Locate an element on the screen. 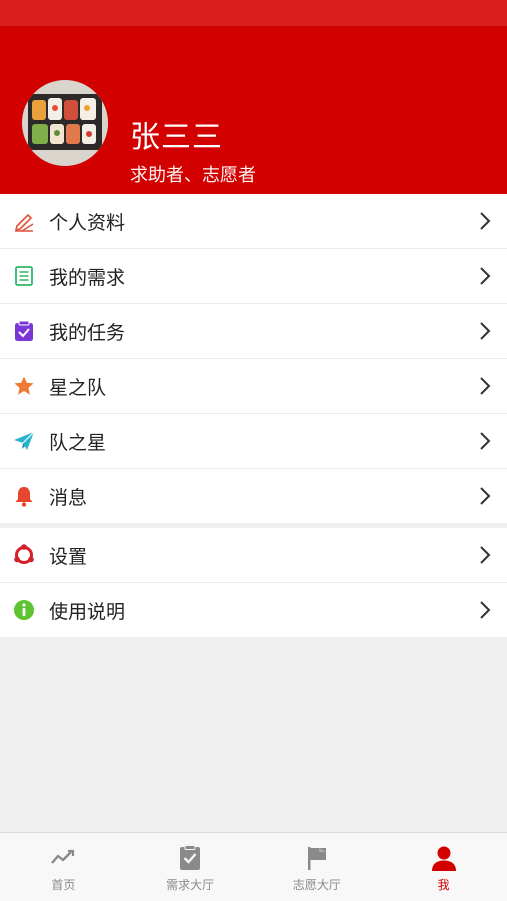 This screenshot has width=507, height=901. bottom-tab-bar: 首页 需求大厅 志愿大厅 我 is located at coordinates (253, 866).